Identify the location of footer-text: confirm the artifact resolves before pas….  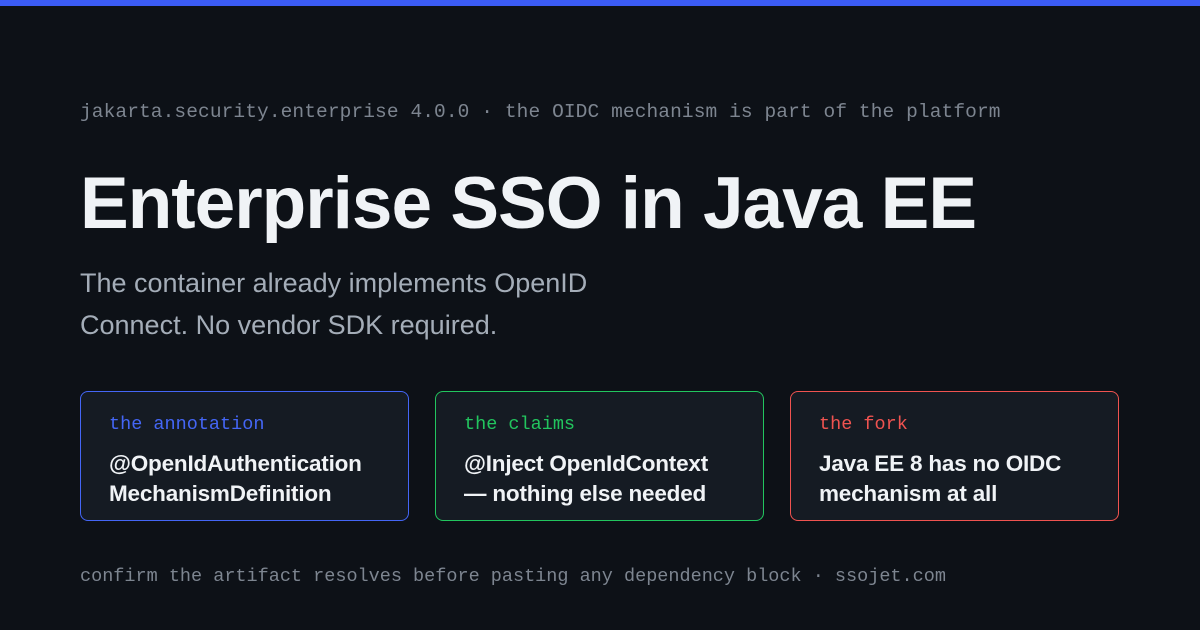
(513, 576).